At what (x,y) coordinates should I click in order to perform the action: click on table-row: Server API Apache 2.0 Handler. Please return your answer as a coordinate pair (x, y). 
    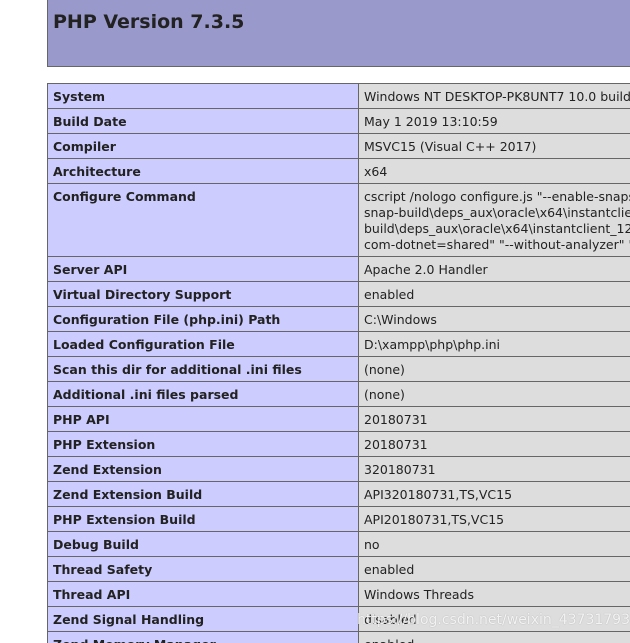
    Looking at the image, I should click on (338, 269).